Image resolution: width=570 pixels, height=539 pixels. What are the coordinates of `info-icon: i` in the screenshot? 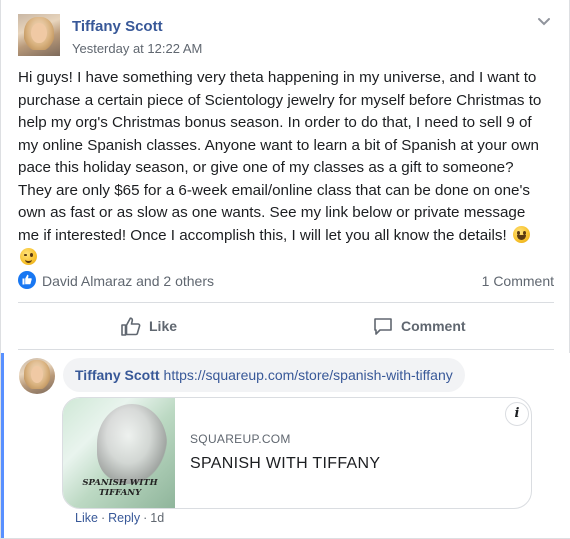 It's located at (517, 414).